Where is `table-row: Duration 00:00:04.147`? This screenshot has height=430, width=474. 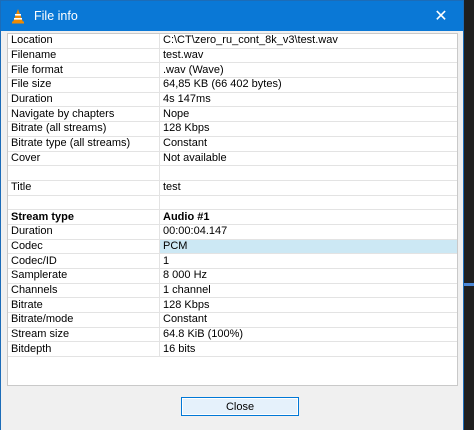 table-row: Duration 00:00:04.147 is located at coordinates (232, 232).